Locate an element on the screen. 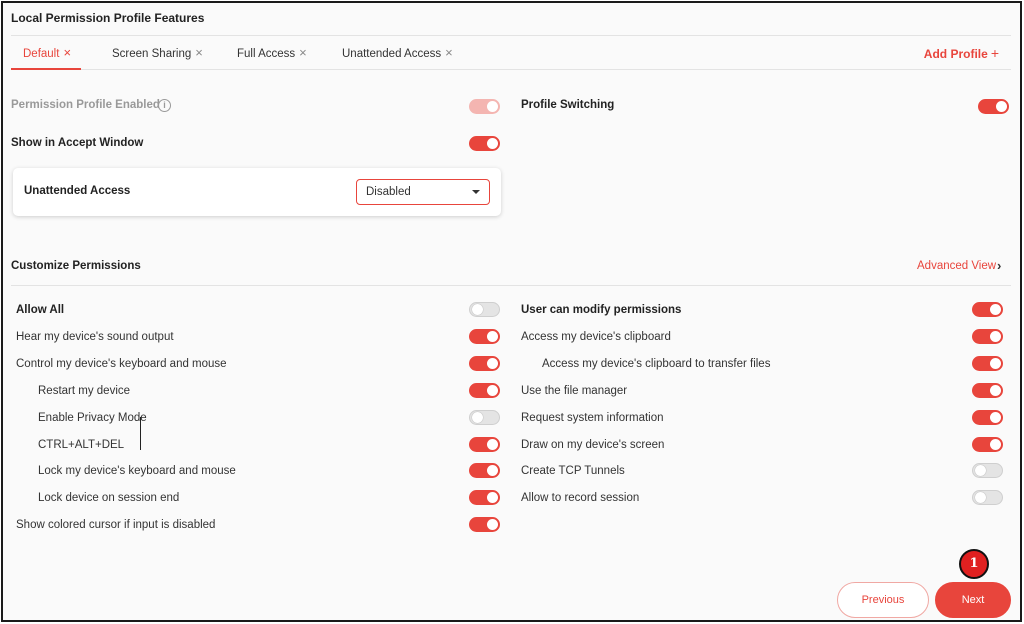 This screenshot has width=1024, height=624. tab-full-access: Full Access × is located at coordinates (272, 53).